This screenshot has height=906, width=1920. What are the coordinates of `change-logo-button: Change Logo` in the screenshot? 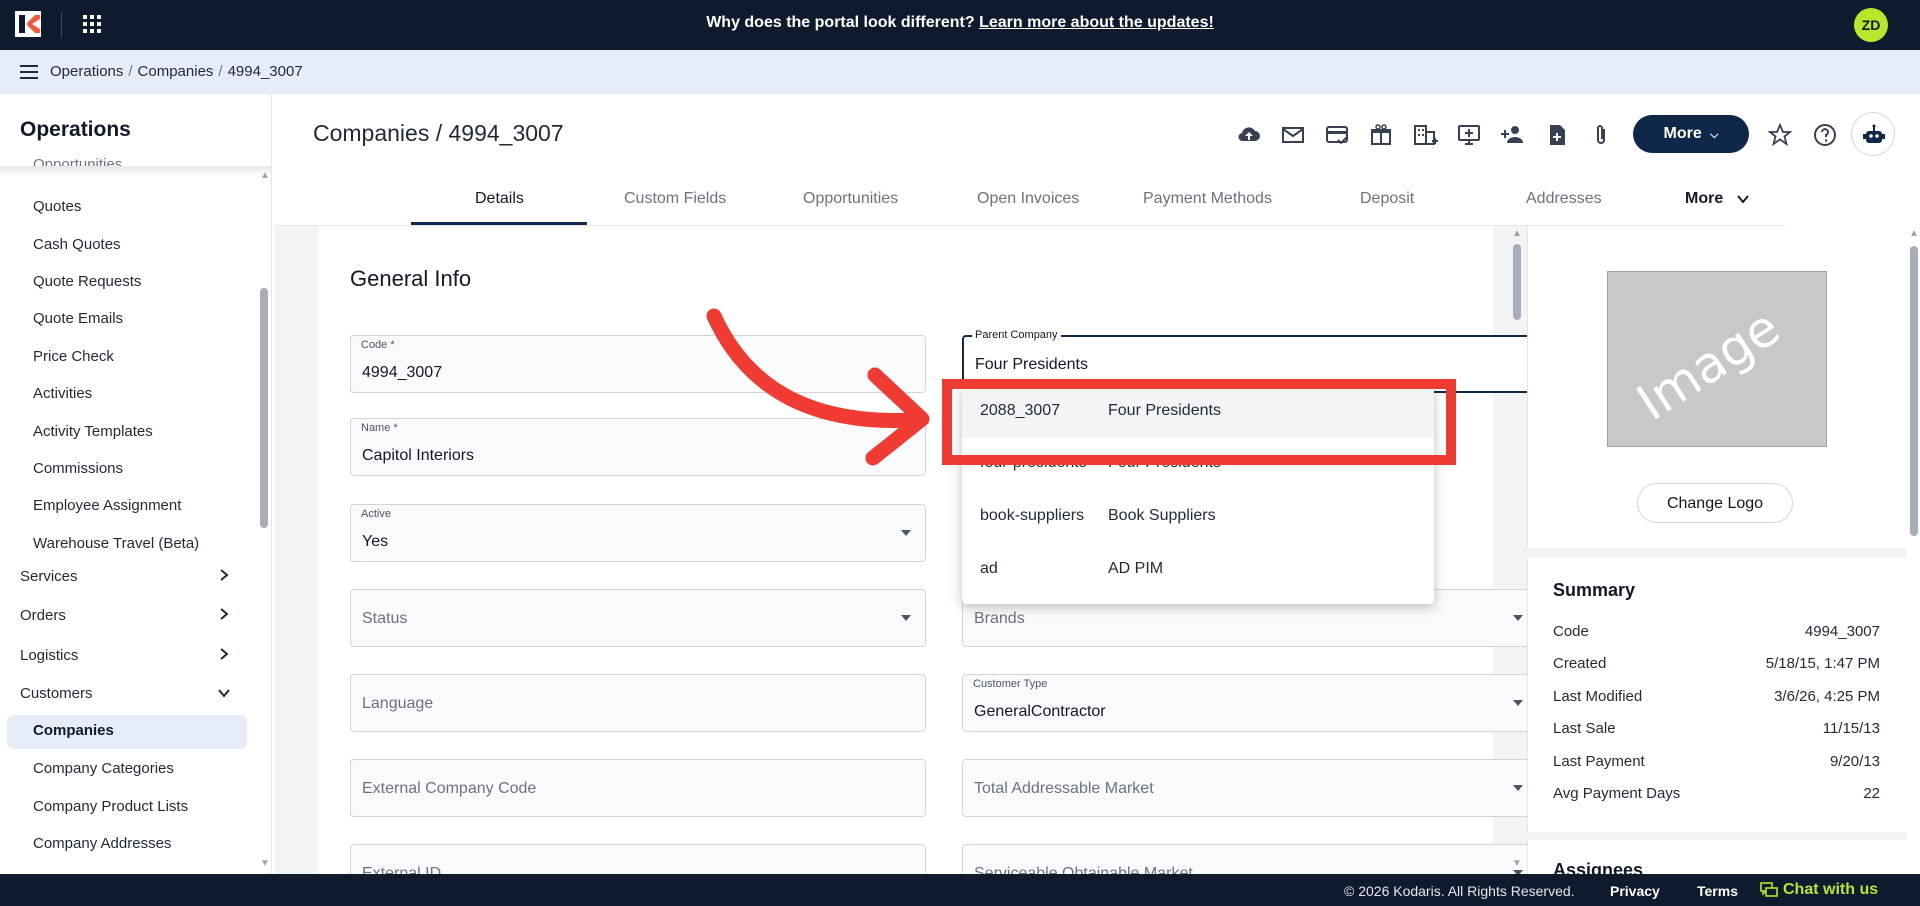 It's located at (1715, 503).